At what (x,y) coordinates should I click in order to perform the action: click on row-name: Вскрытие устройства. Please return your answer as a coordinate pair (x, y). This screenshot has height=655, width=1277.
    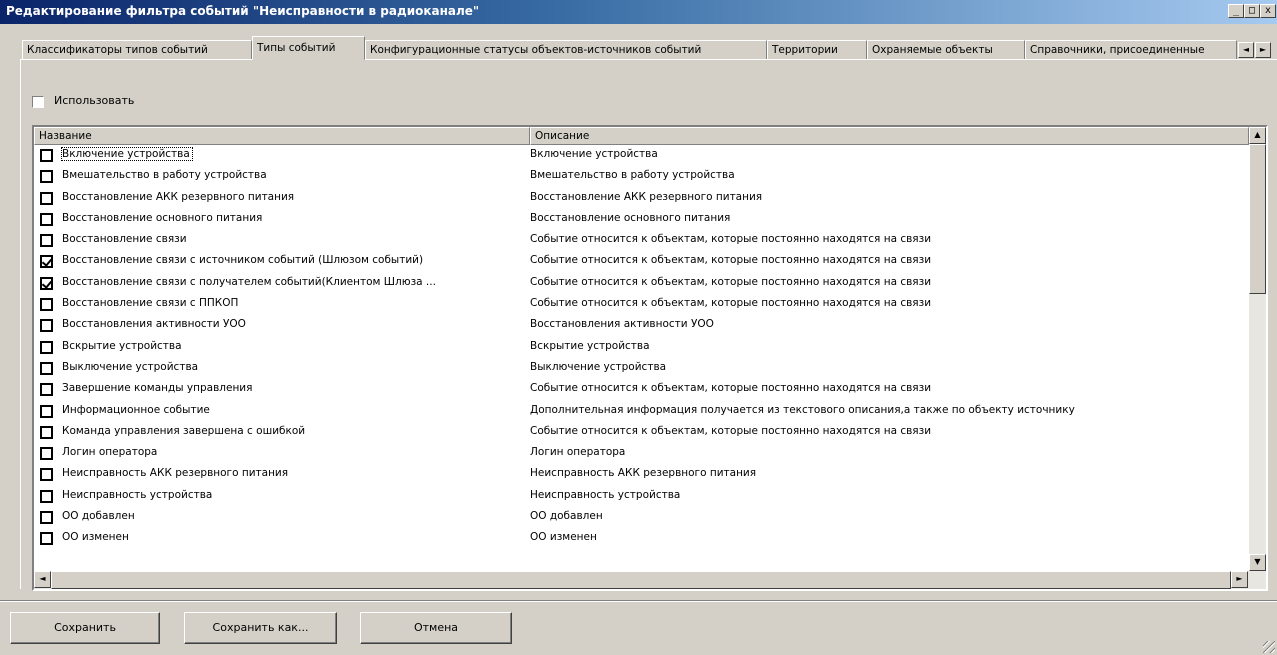
    Looking at the image, I should click on (122, 345).